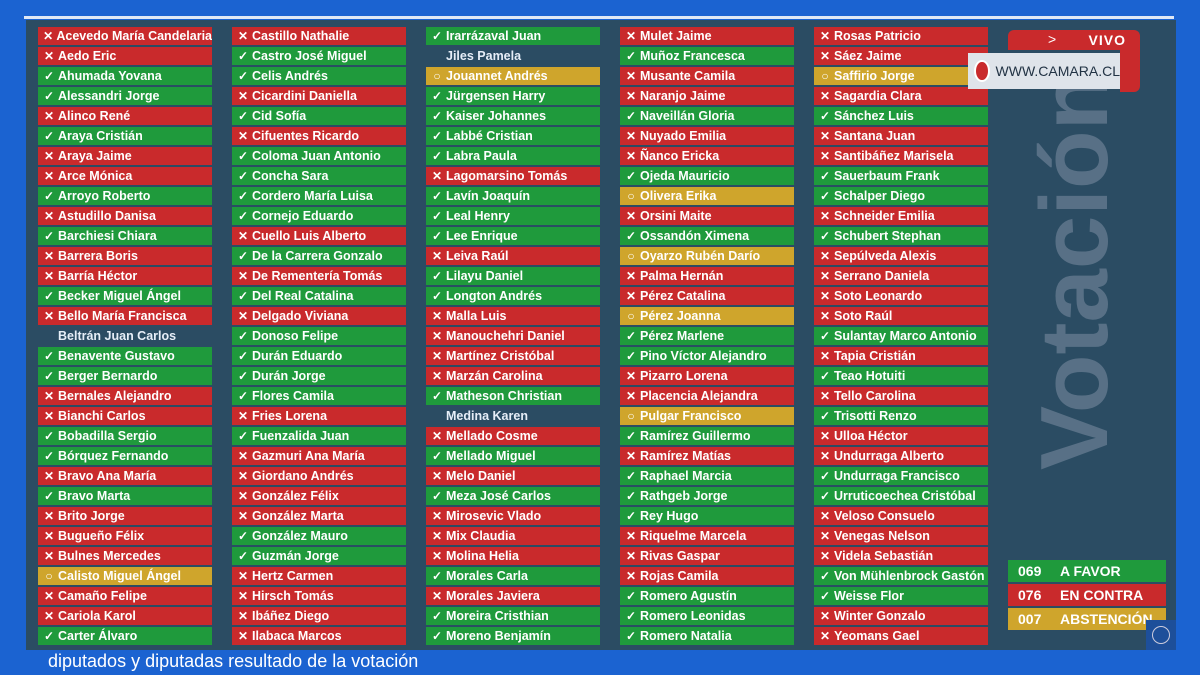  I want to click on deputy-name: Brito Jorge, so click(91, 516).